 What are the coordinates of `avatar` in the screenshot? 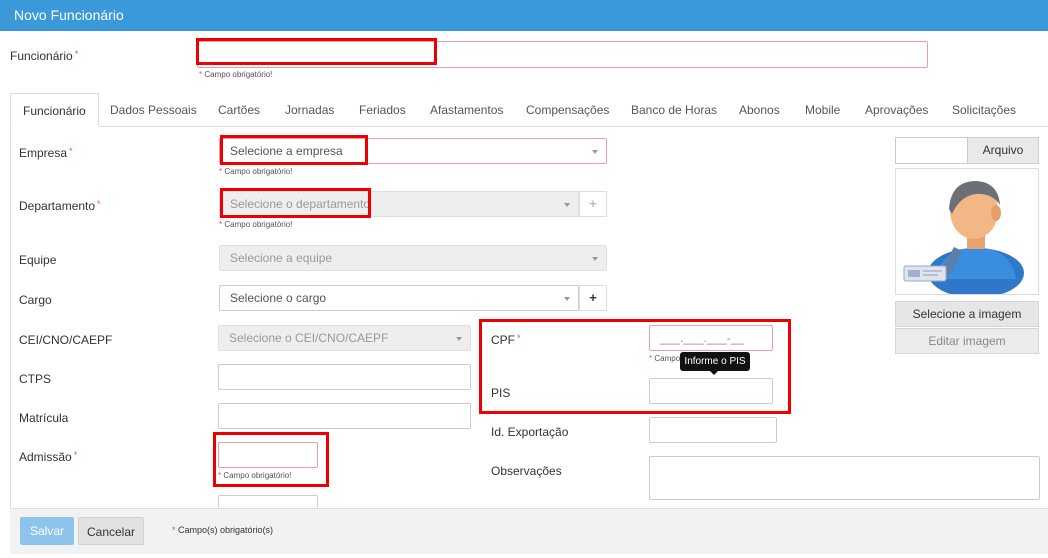 It's located at (967, 233).